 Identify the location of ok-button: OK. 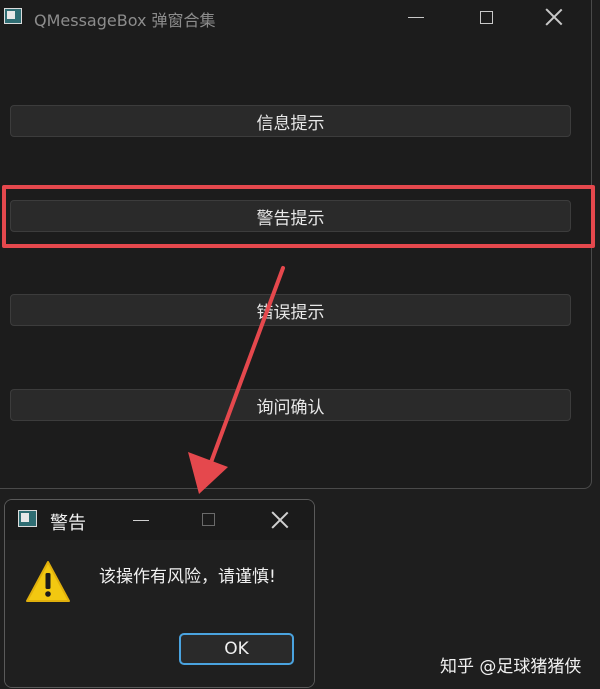
(236, 649).